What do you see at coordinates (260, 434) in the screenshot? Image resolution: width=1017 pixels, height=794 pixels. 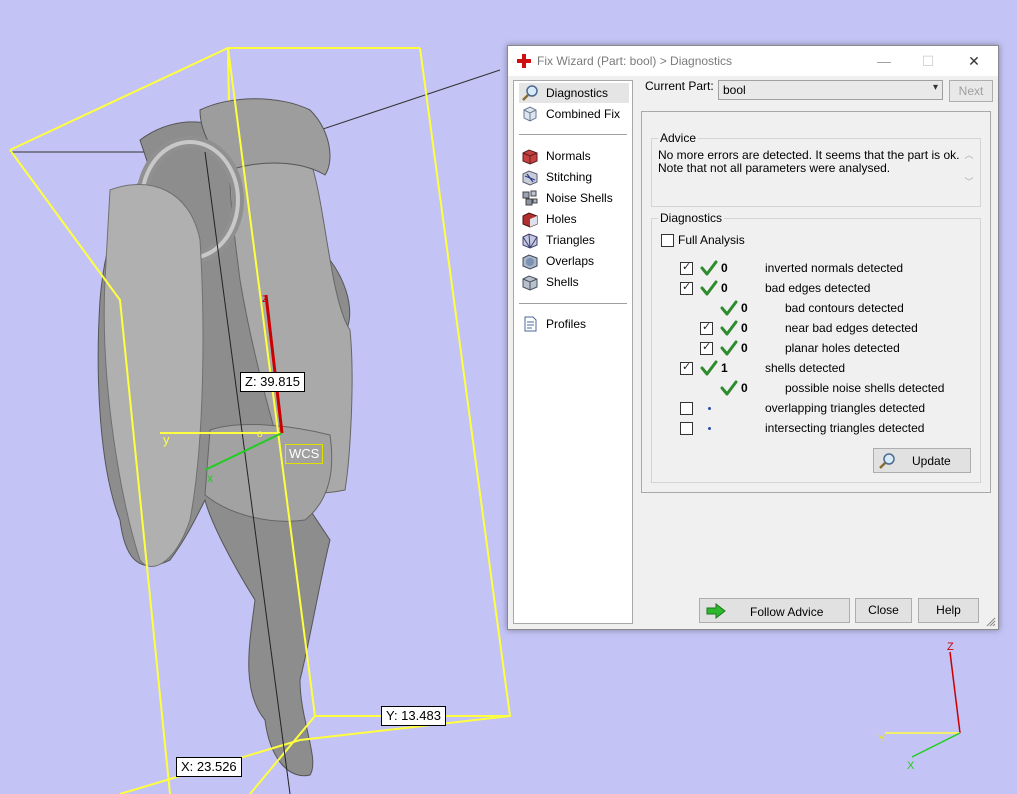 I see `wcs-origin-label: o` at bounding box center [260, 434].